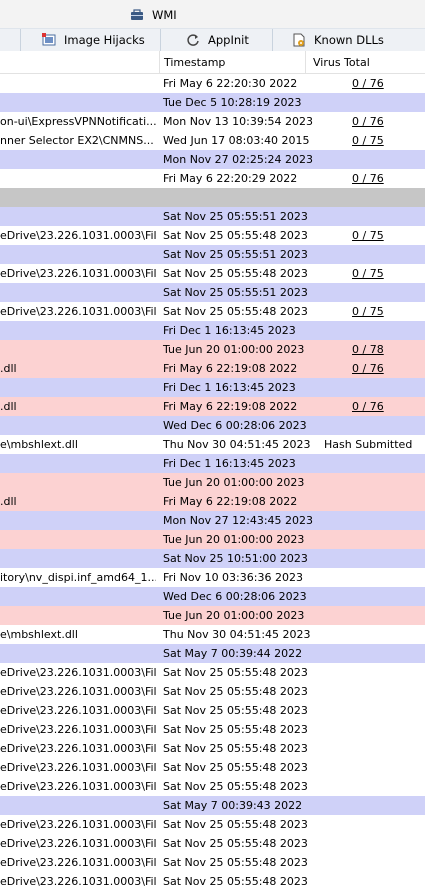  What do you see at coordinates (238, 121) in the screenshot?
I see `row-timestamp: Mon Nov 13 10:39:54 2023` at bounding box center [238, 121].